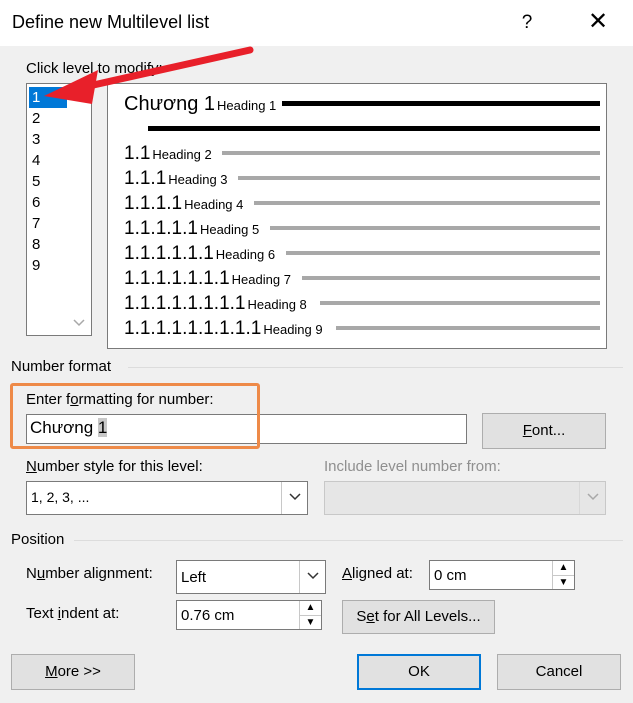  Describe the element at coordinates (149, 75) in the screenshot. I see `annotation-arrow` at that location.